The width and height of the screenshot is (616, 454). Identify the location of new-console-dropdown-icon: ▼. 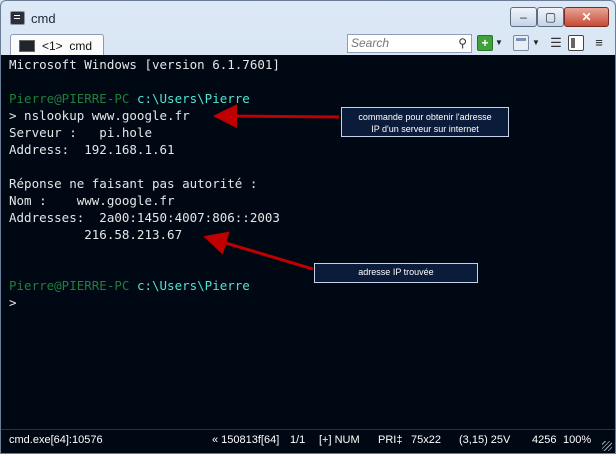
(499, 43).